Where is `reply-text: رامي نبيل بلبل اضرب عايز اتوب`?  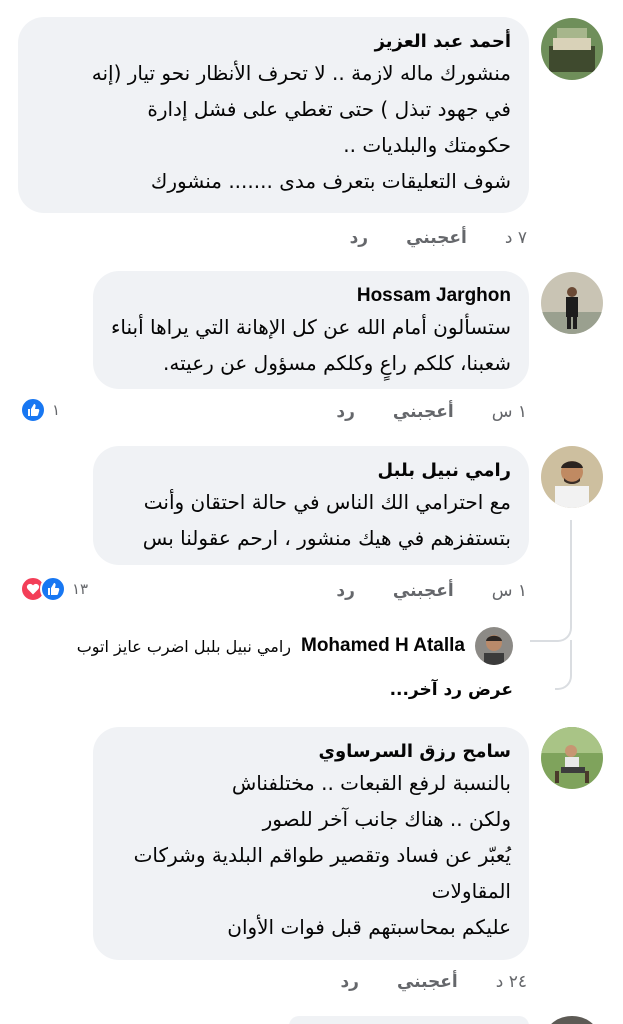 reply-text: رامي نبيل بلبل اضرب عايز اتوب is located at coordinates (183, 646).